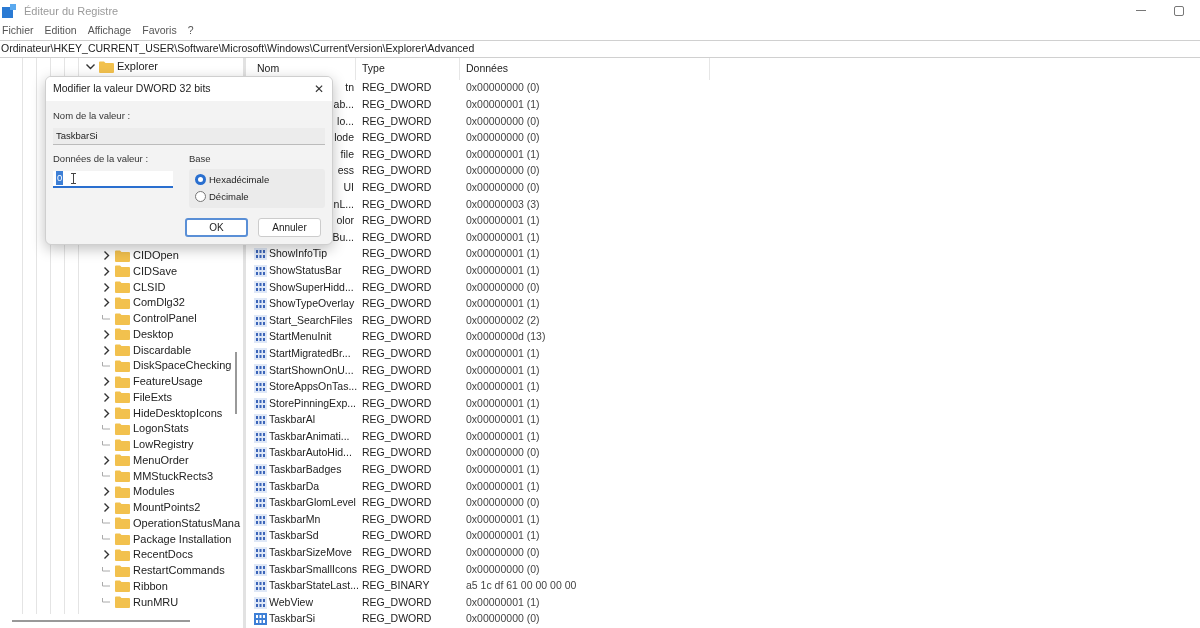 The width and height of the screenshot is (1200, 628). I want to click on column-header: Données, so click(487, 69).